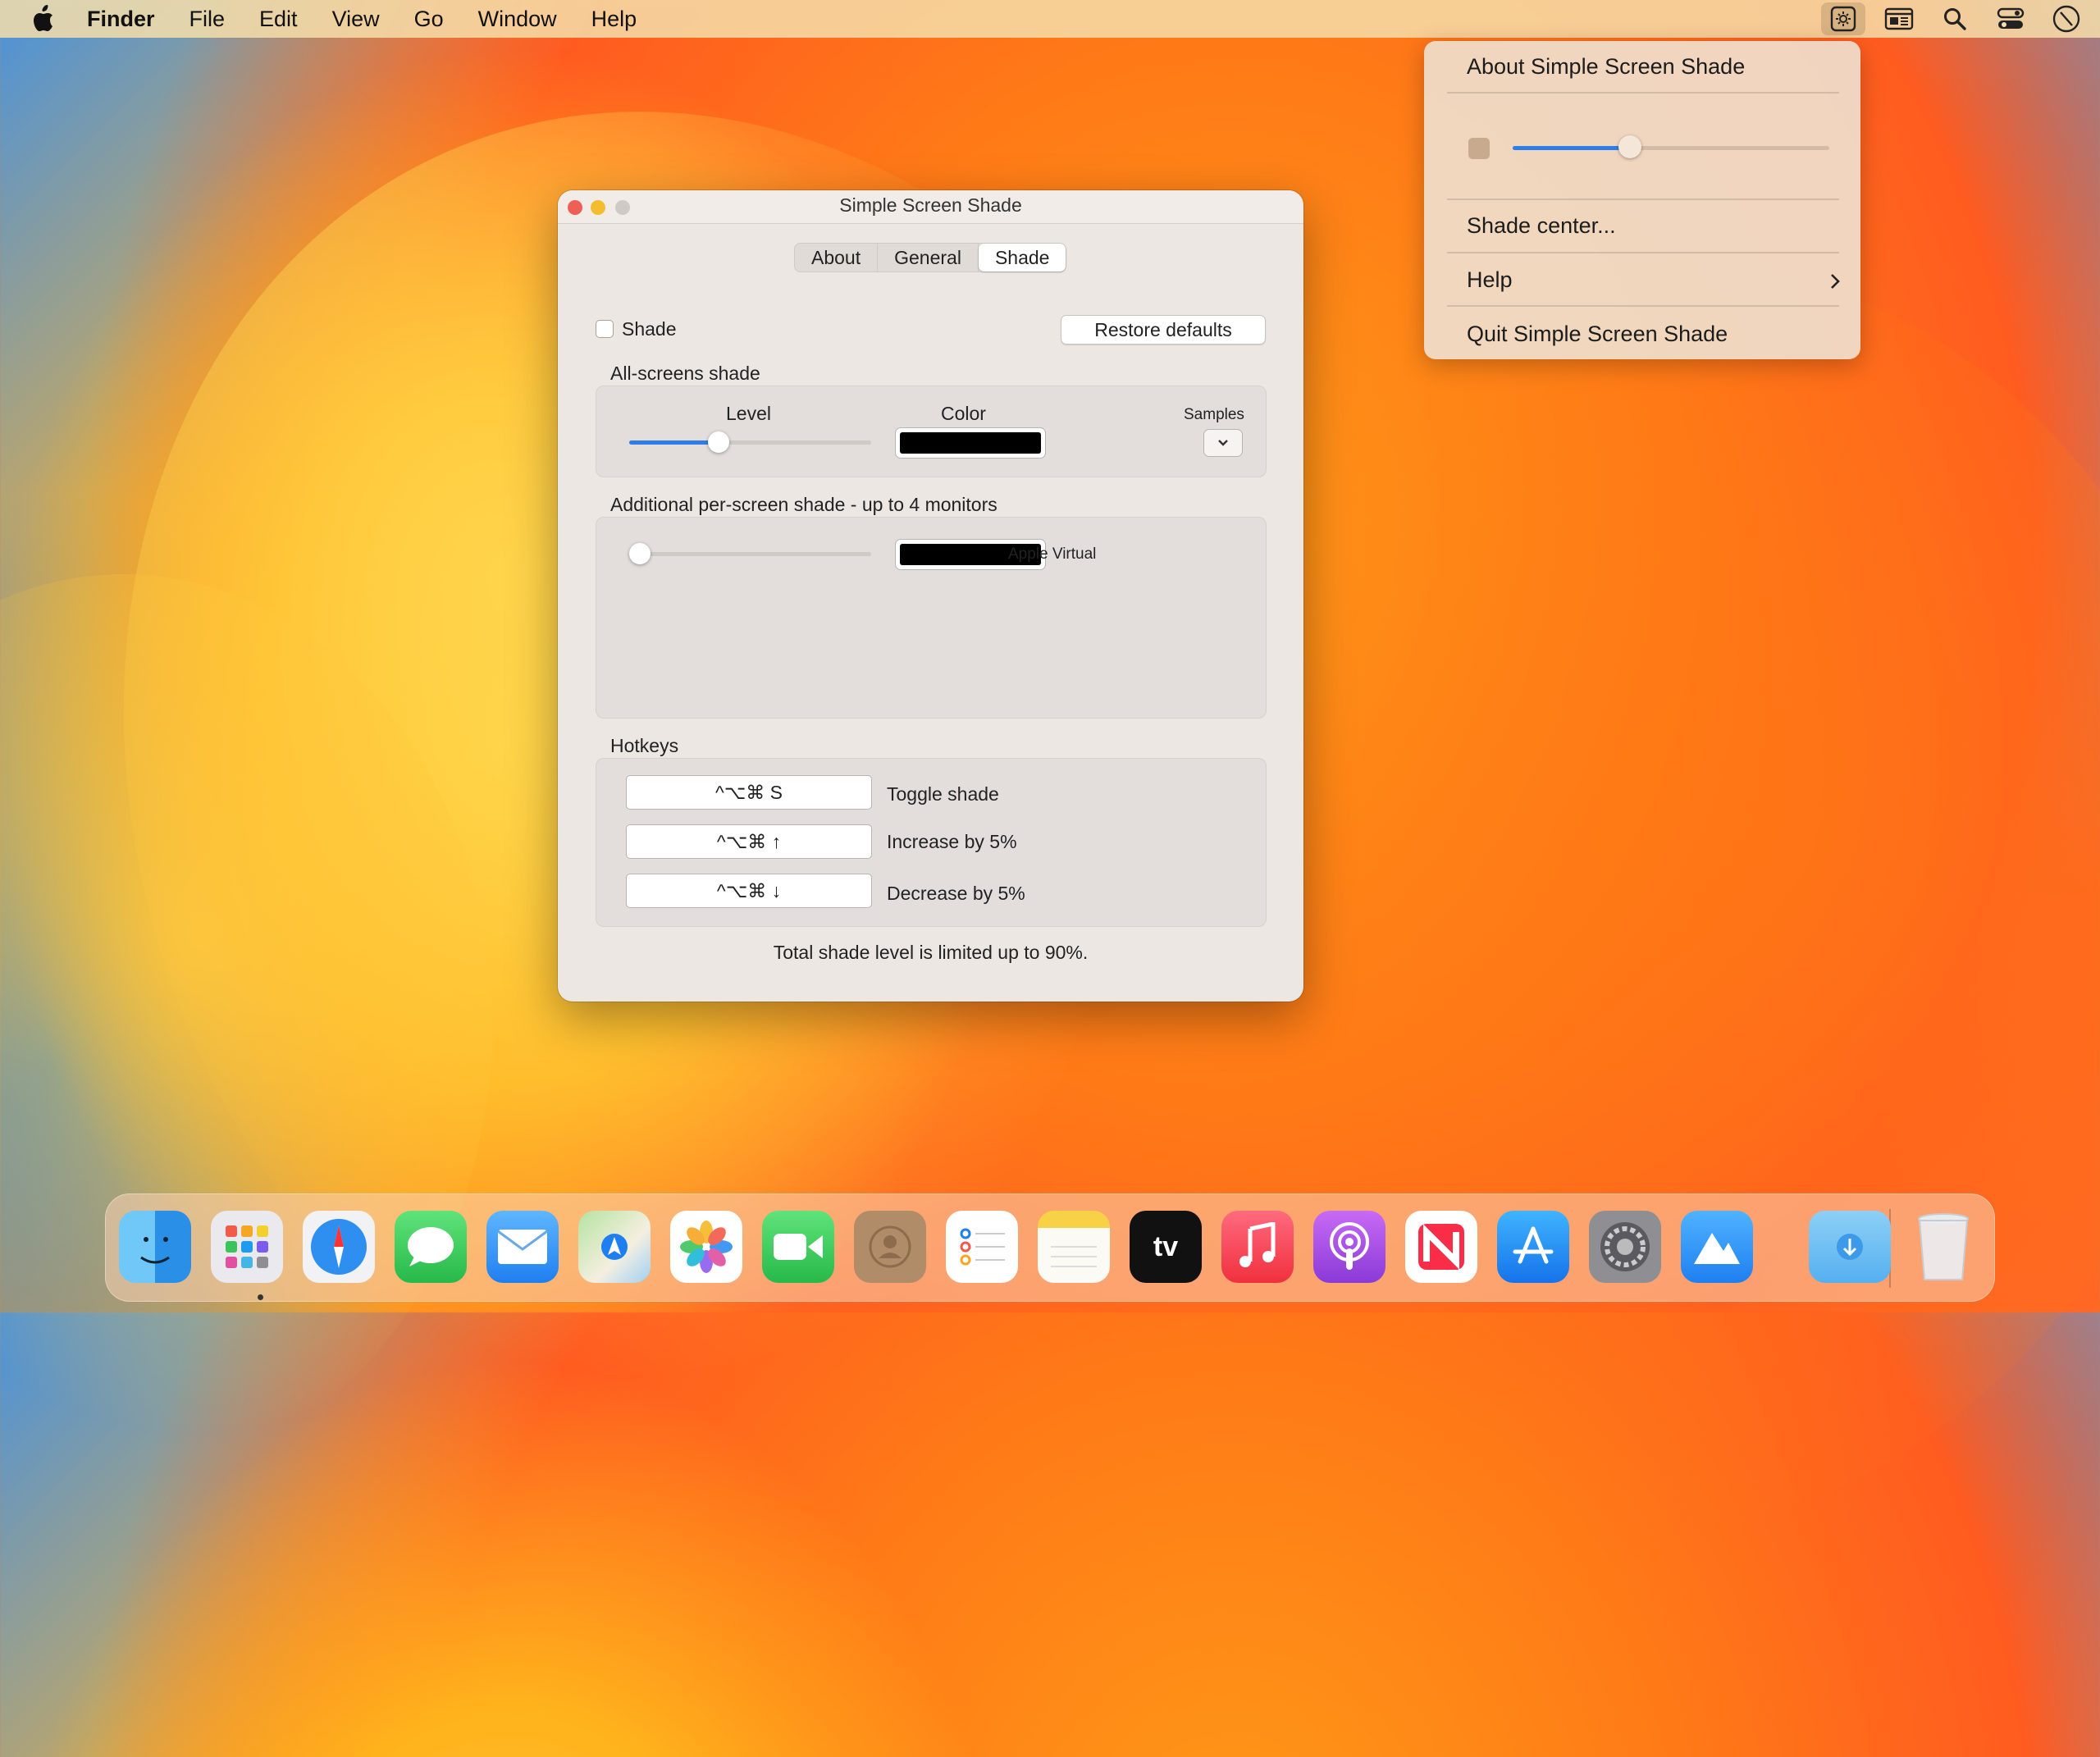 This screenshot has height=1757, width=2100. I want to click on menu-view: View, so click(356, 19).